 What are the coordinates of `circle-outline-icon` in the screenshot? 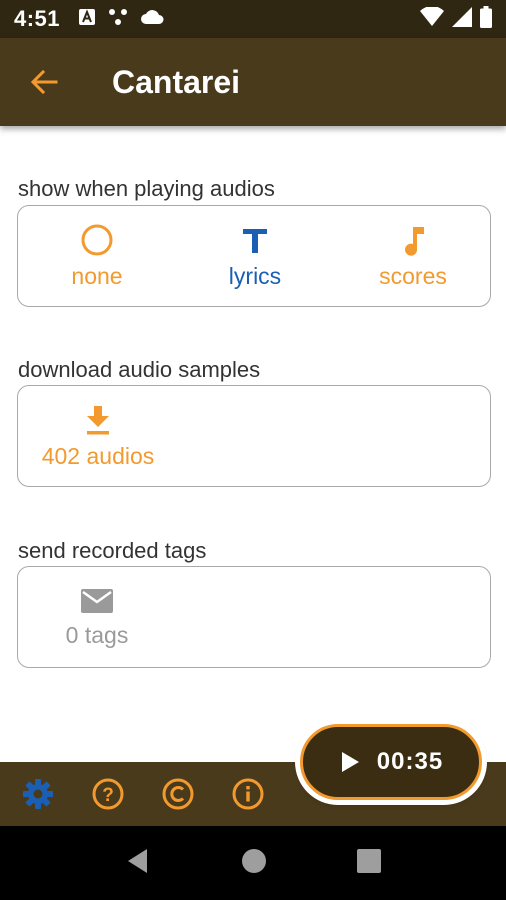 It's located at (97, 239).